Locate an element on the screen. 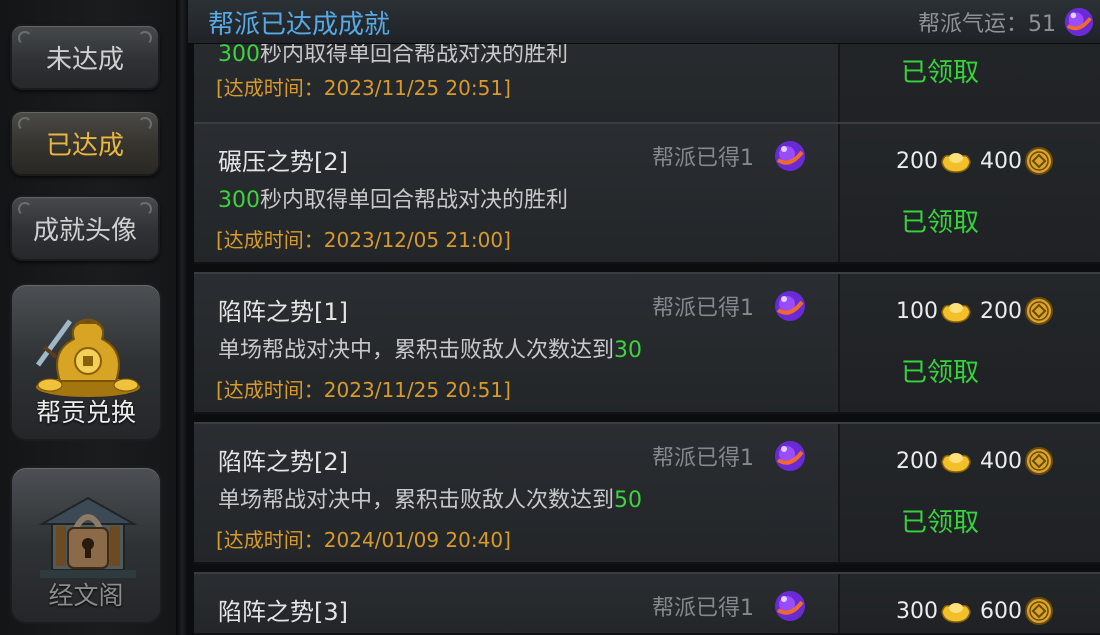 This screenshot has width=1100, height=635. description-highlight: 50 is located at coordinates (628, 500).